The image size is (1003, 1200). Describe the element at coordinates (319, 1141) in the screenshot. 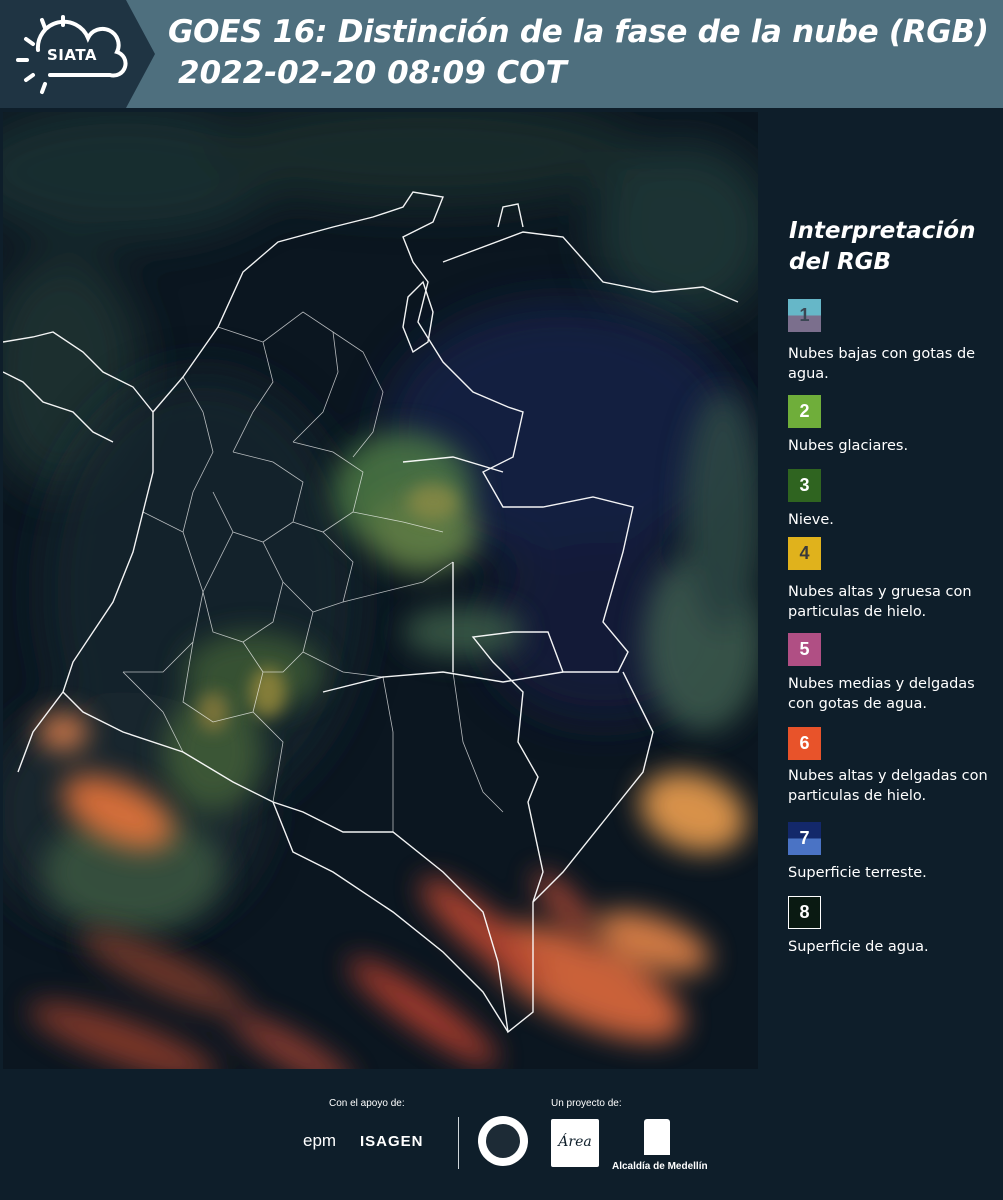

I see `epm-logo: epm` at that location.